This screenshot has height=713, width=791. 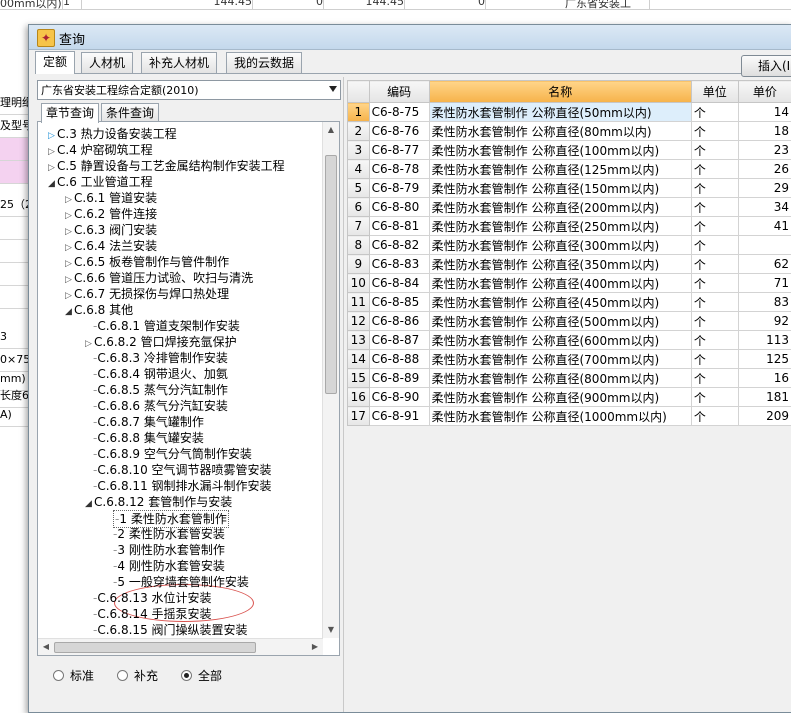 What do you see at coordinates (179, 62) in the screenshot?
I see `tab-supplement-lmm: 补充人材机` at bounding box center [179, 62].